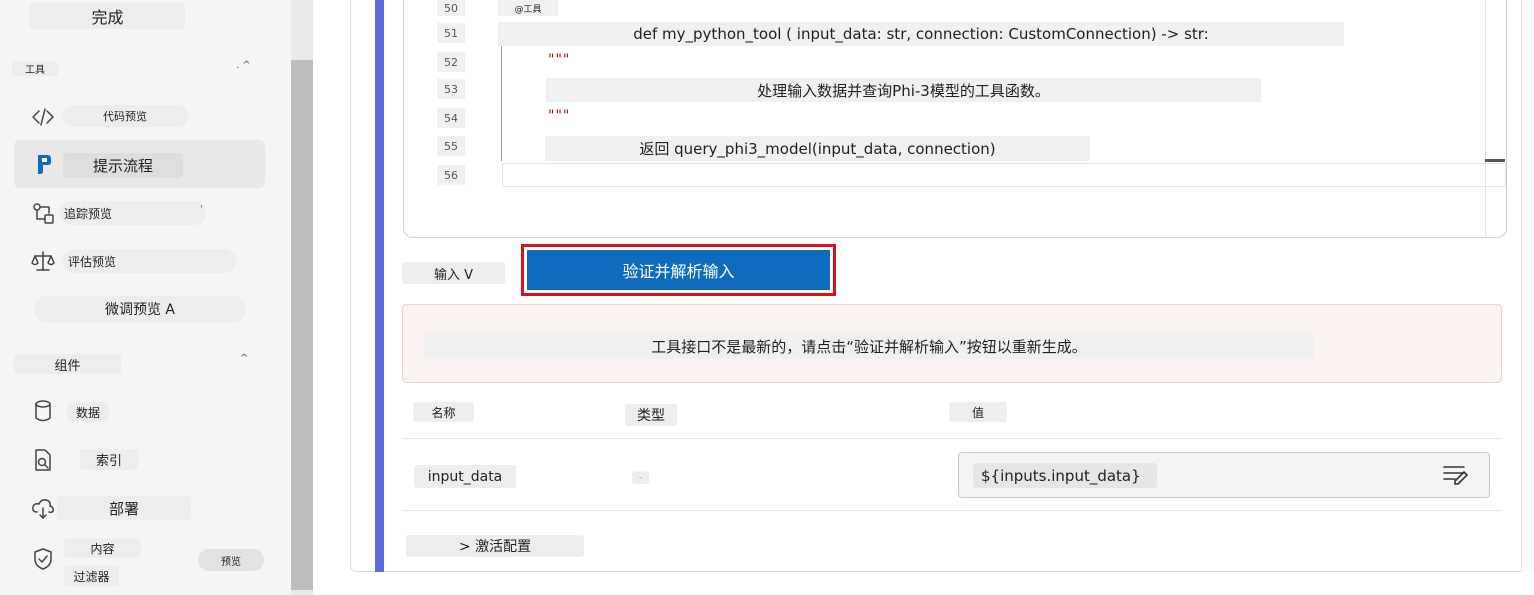  Describe the element at coordinates (43, 411) in the screenshot. I see `database-icon` at that location.